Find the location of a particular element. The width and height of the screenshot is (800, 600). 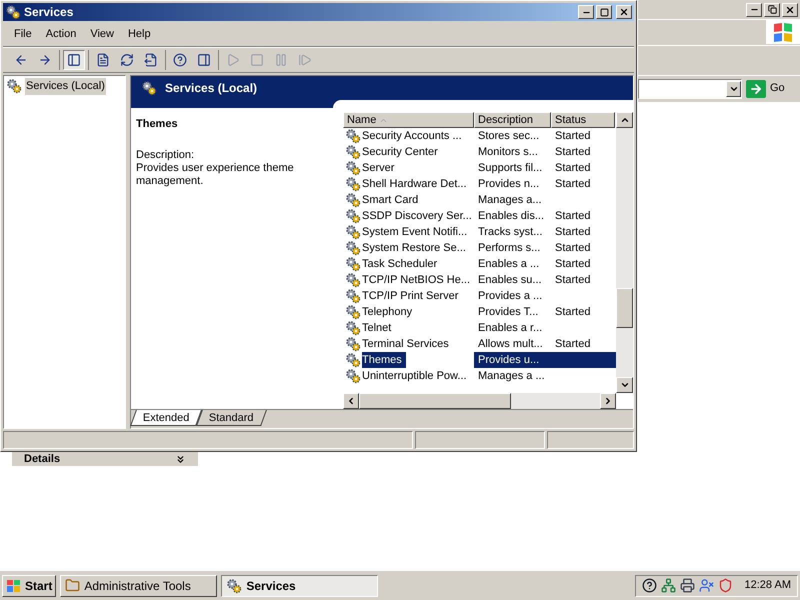

menu-item: File is located at coordinates (23, 34).